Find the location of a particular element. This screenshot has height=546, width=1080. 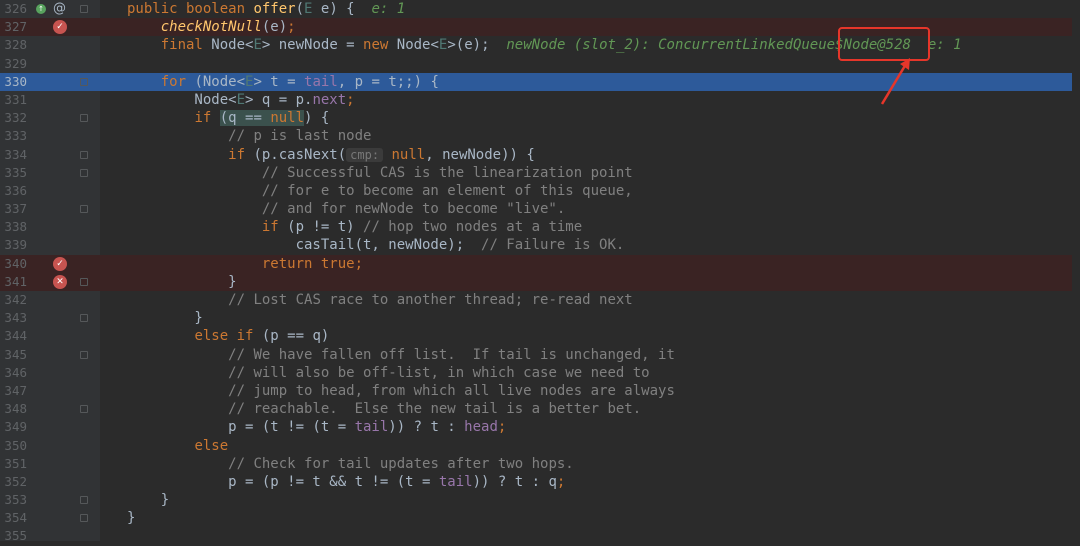

semicolon: ; is located at coordinates (350, 99).